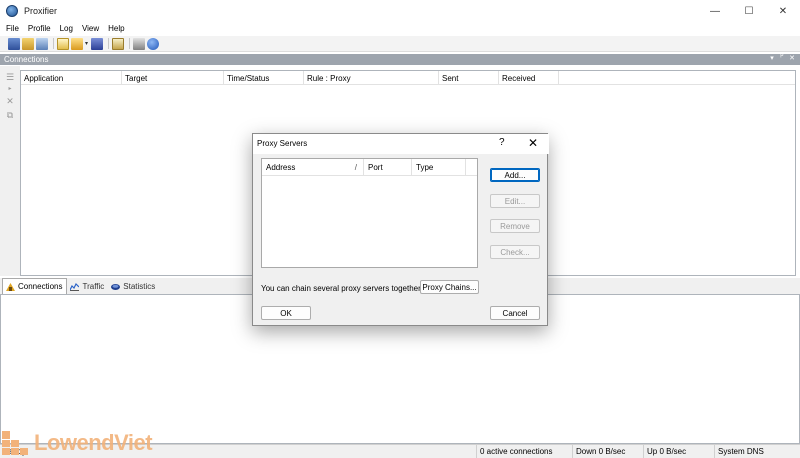 The width and height of the screenshot is (800, 458). I want to click on save-profile-icon, so click(97, 43).